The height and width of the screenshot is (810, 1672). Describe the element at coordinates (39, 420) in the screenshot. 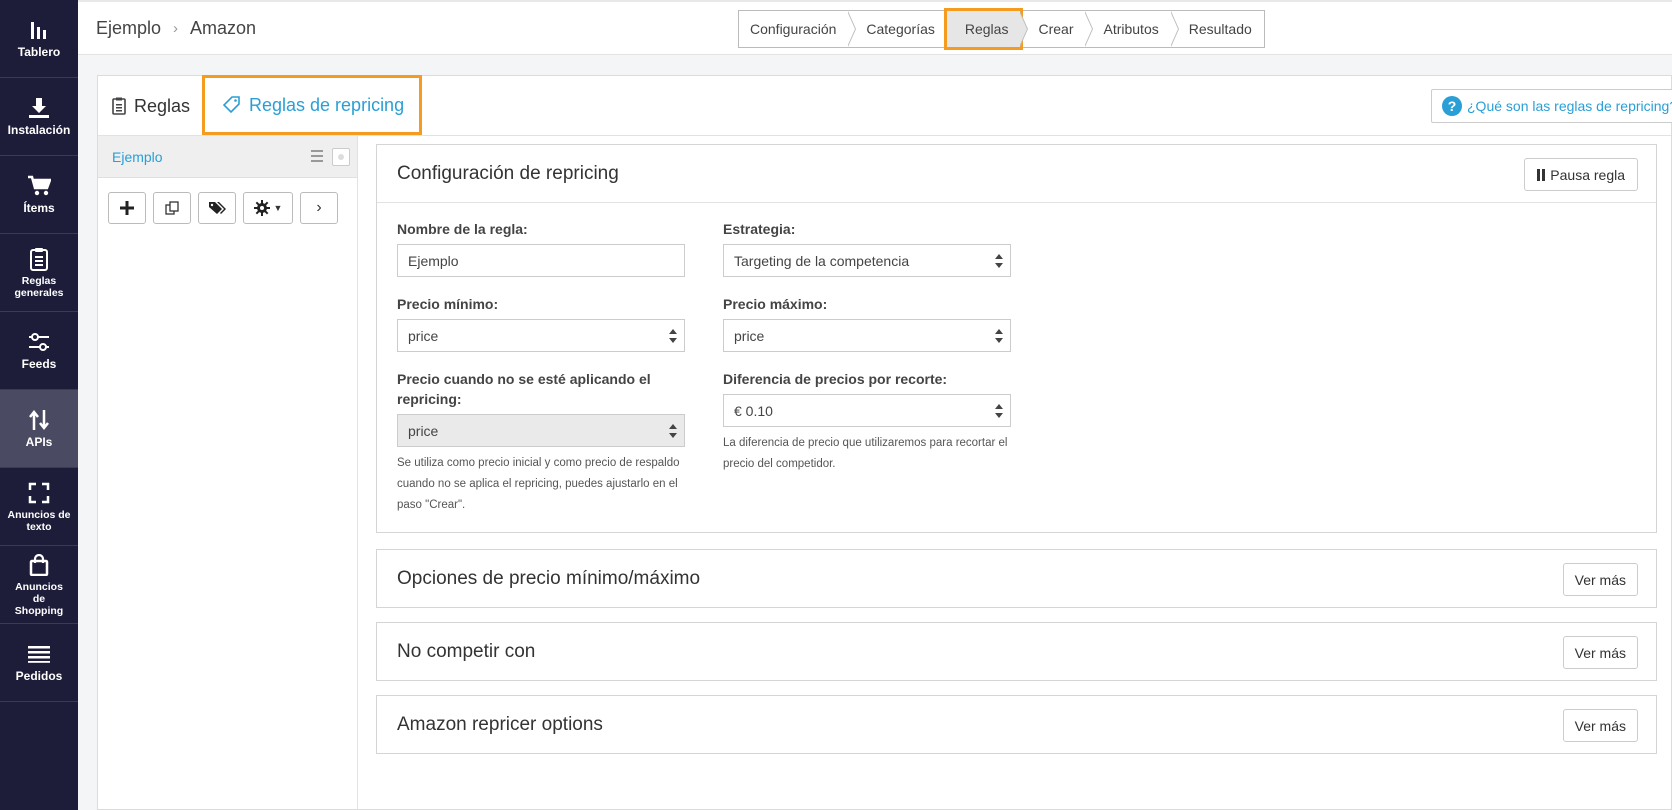

I see `up-down-arrows-icon` at that location.